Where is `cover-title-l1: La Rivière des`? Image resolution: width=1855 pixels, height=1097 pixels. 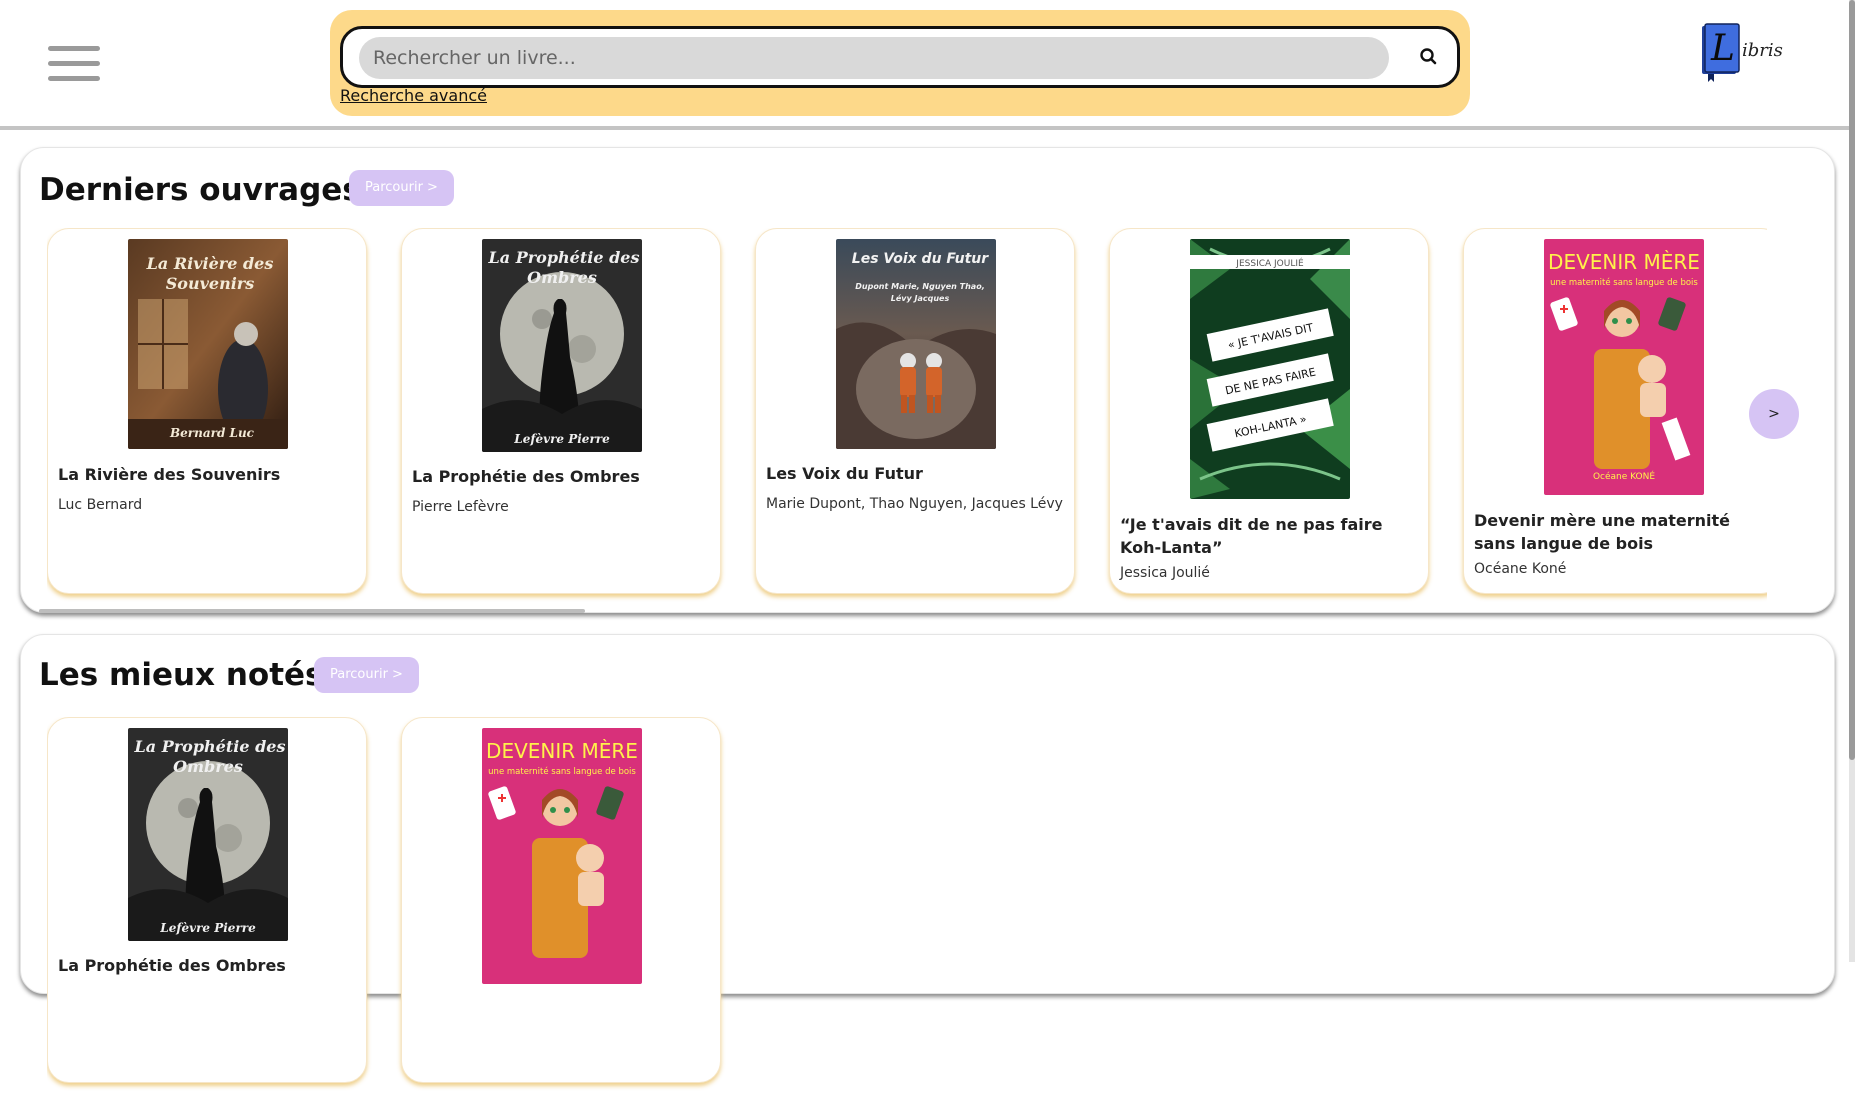 cover-title-l1: La Rivière des is located at coordinates (210, 263).